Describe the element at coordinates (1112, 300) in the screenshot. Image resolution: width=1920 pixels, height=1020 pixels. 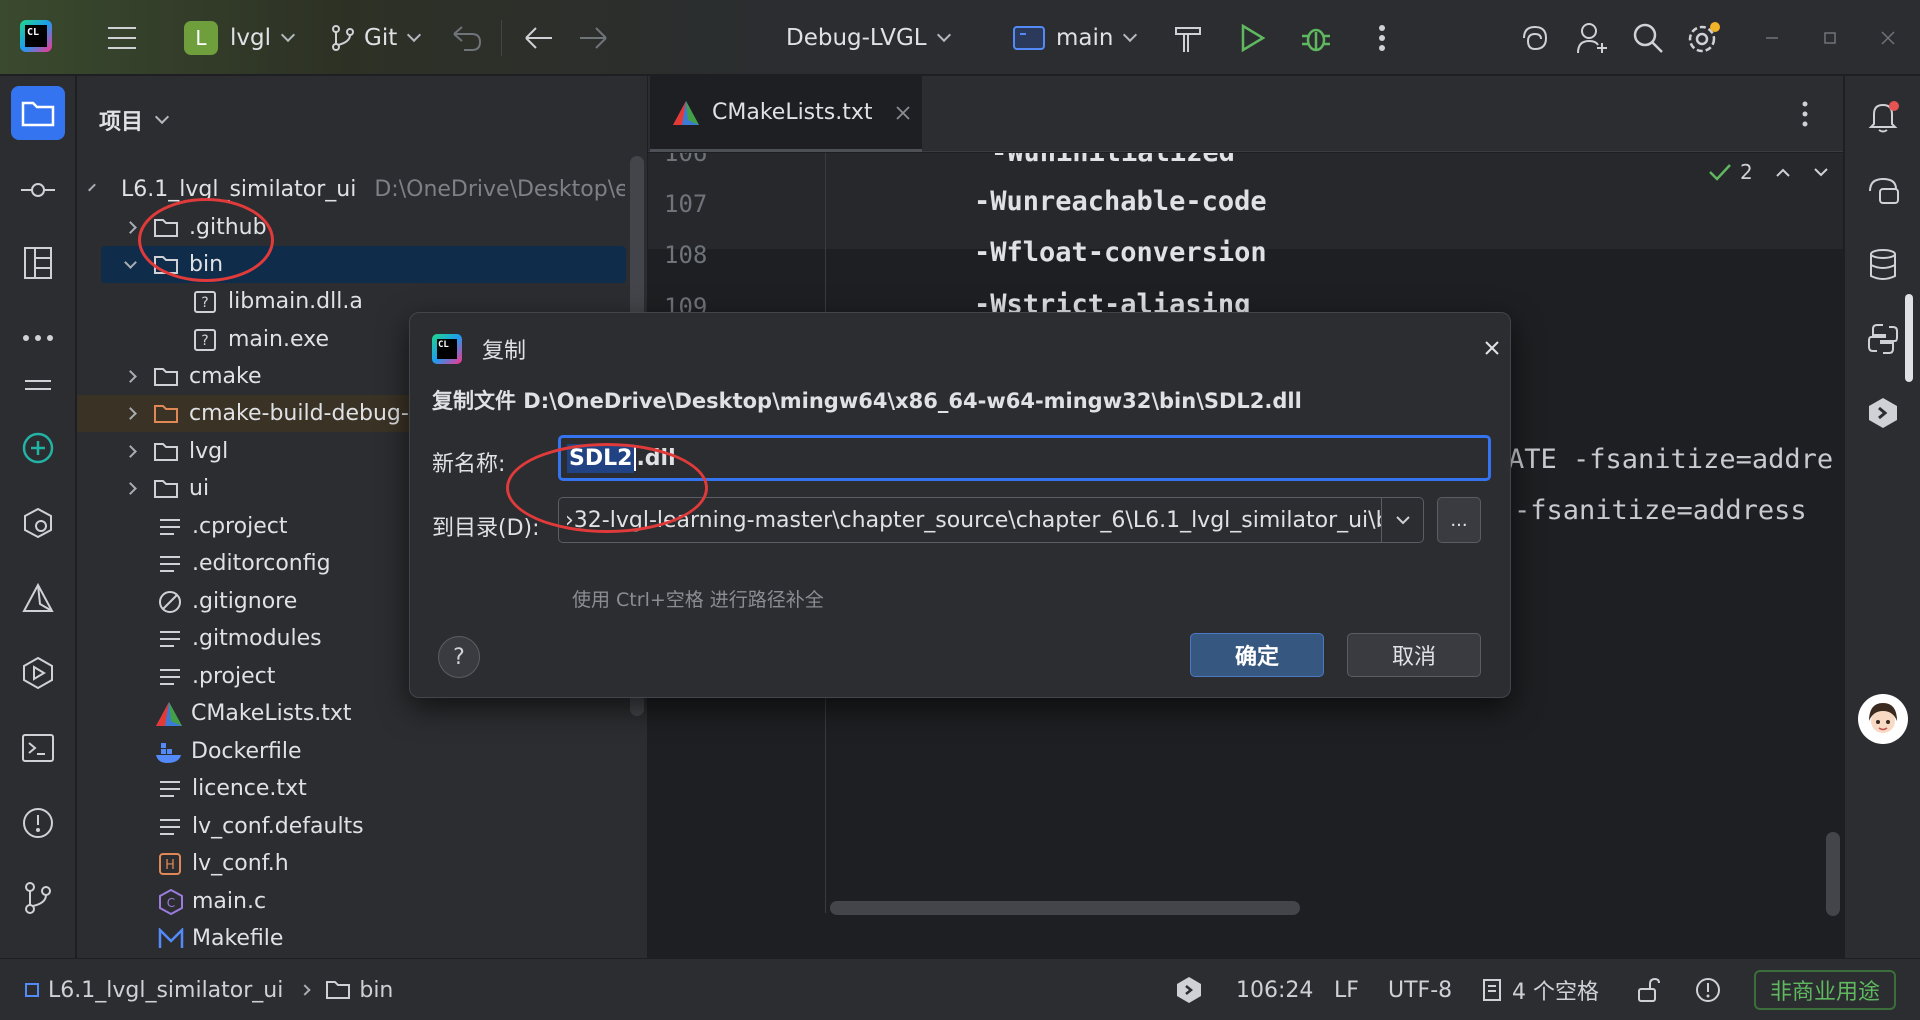
I see `code-line: -Wstrict-aliasing` at that location.